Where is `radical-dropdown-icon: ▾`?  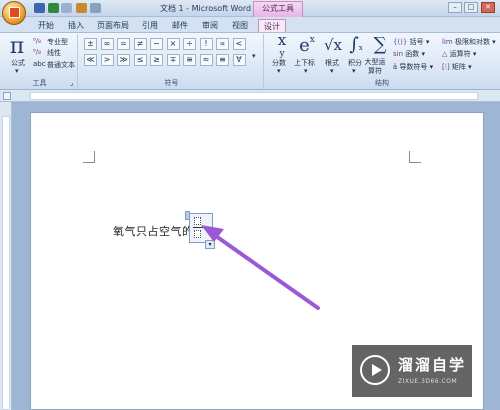 radical-dropdown-icon: ▾ is located at coordinates (332, 71).